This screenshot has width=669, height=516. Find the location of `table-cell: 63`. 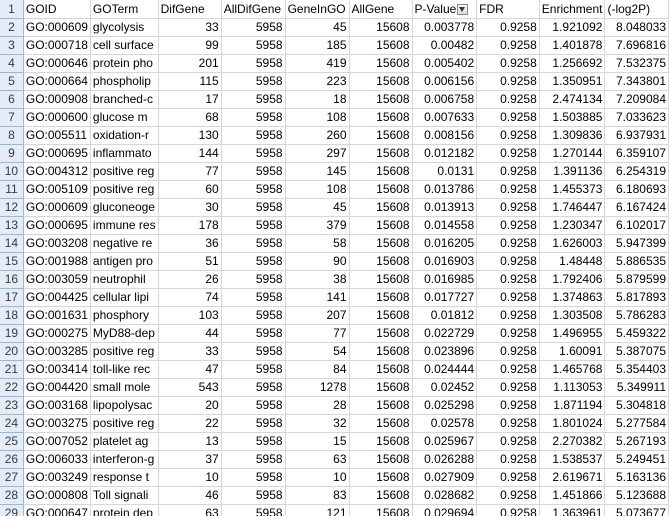

table-cell: 63 is located at coordinates (317, 459).